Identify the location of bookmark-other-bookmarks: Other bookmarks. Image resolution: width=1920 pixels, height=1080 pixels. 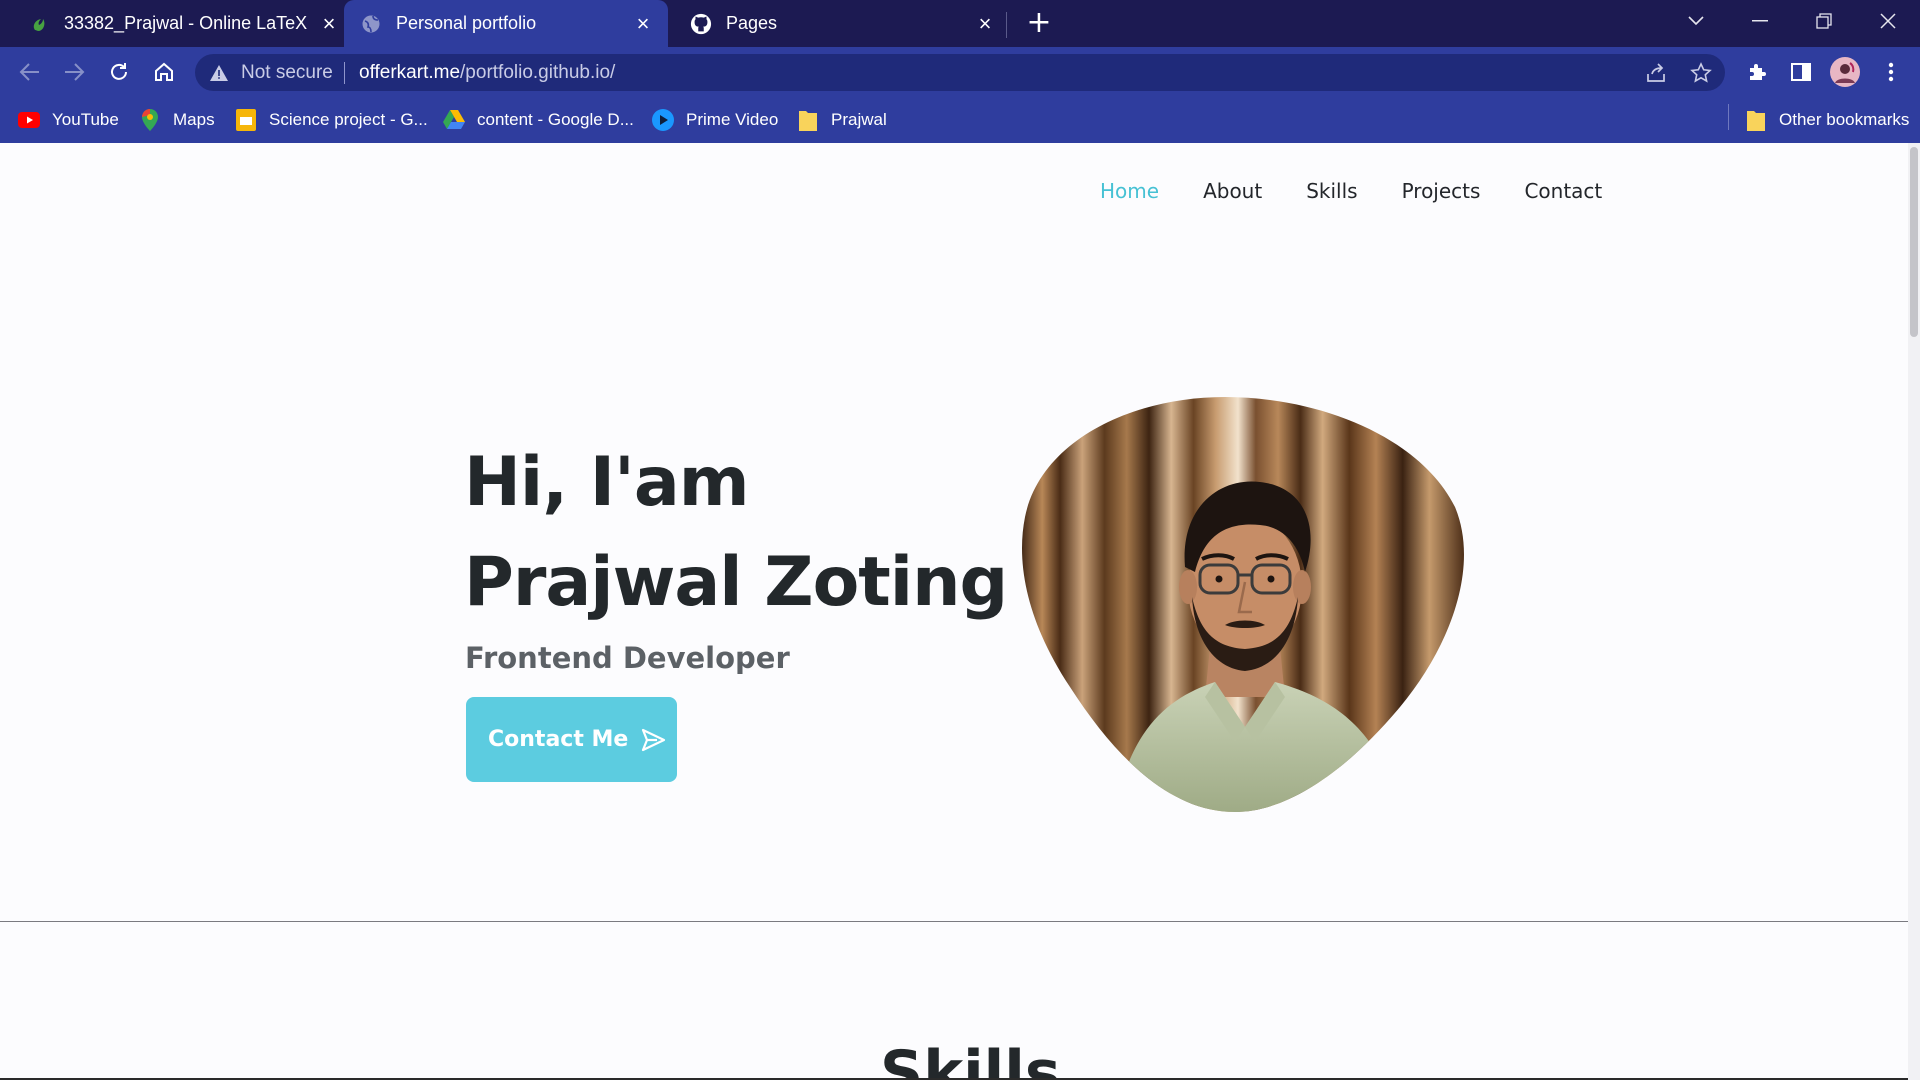
(1827, 120).